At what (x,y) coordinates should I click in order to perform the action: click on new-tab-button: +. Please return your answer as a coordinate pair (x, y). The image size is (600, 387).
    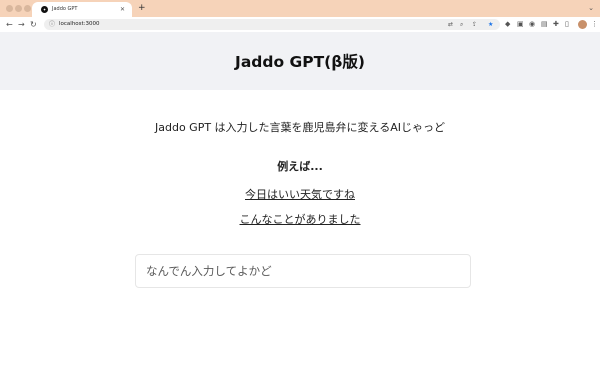
    Looking at the image, I should click on (142, 8).